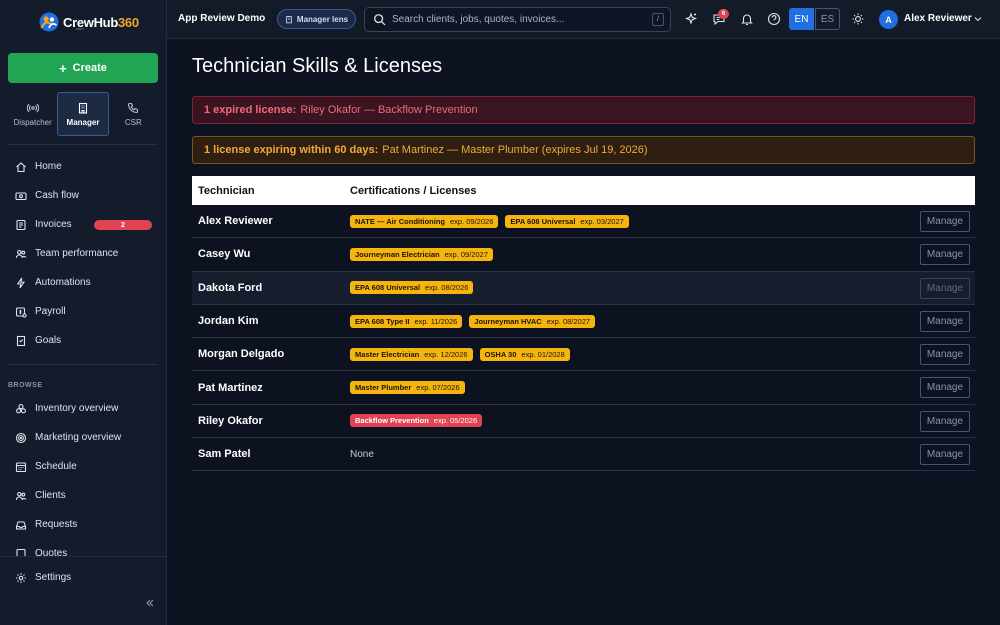 The image size is (1000, 625). What do you see at coordinates (447, 288) in the screenshot?
I see `cert-expiry: exp. 08/2026` at bounding box center [447, 288].